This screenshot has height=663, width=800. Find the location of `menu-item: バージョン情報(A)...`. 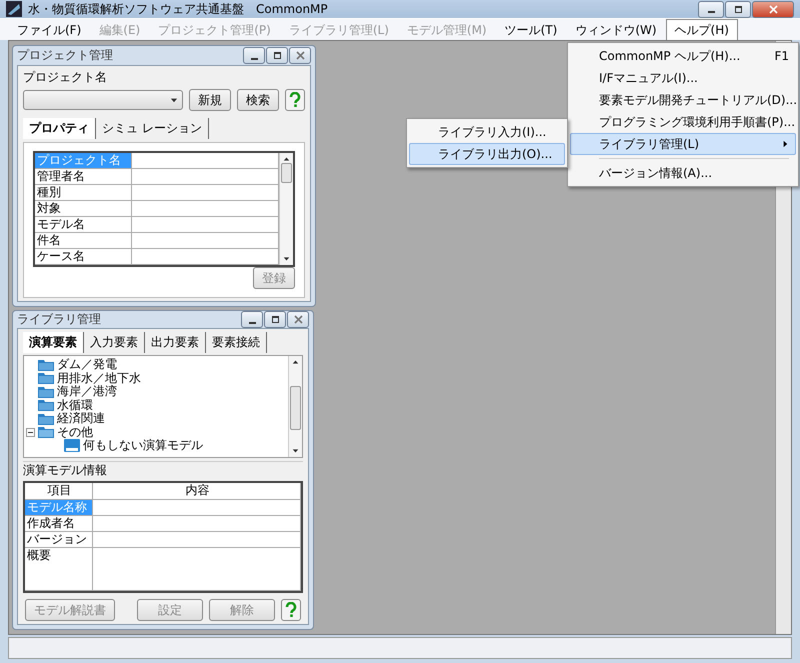

menu-item: バージョン情報(A)... is located at coordinates (683, 173).